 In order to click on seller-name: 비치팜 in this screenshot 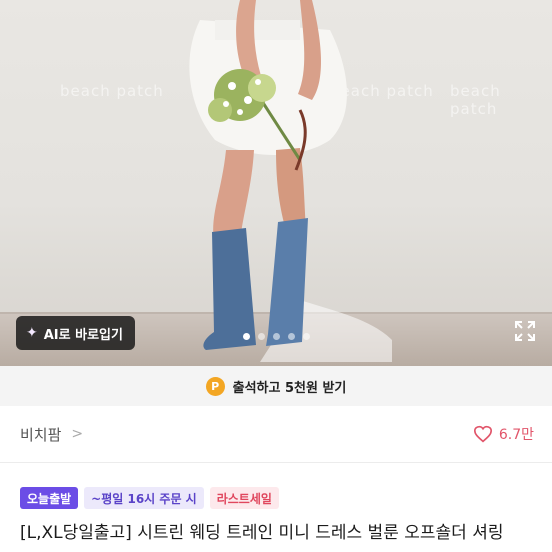, I will do `click(41, 434)`.